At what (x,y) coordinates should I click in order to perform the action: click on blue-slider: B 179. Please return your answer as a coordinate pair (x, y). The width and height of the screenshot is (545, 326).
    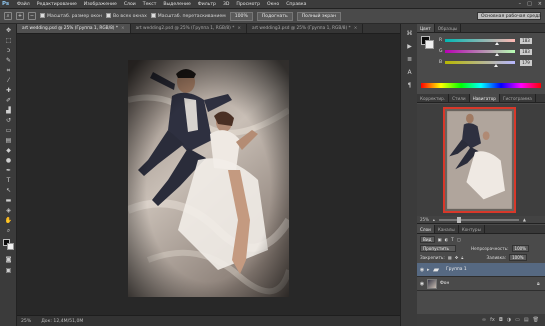
    Looking at the image, I should click on (491, 62).